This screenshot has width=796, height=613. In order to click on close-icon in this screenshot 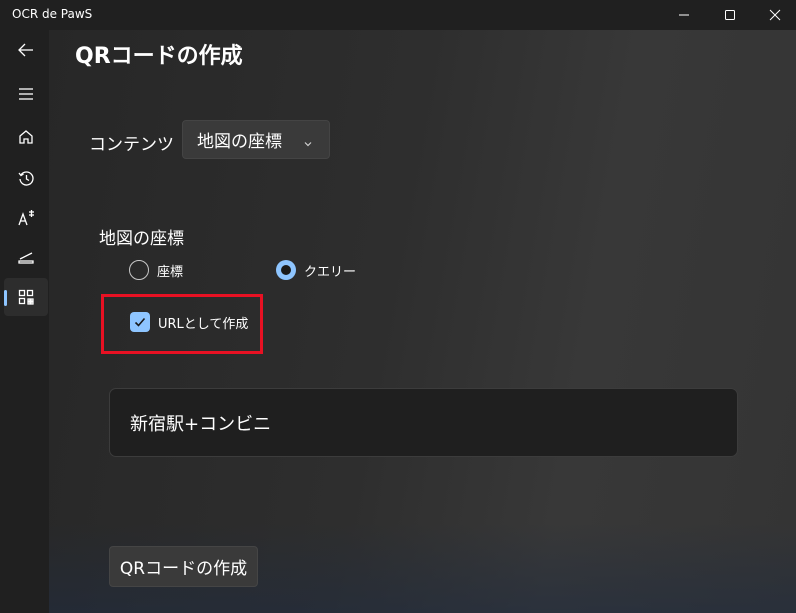, I will do `click(775, 15)`.